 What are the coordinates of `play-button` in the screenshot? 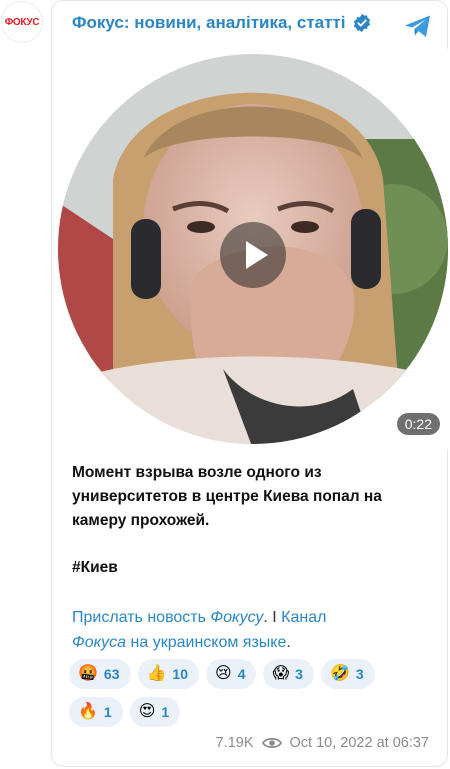 It's located at (253, 255).